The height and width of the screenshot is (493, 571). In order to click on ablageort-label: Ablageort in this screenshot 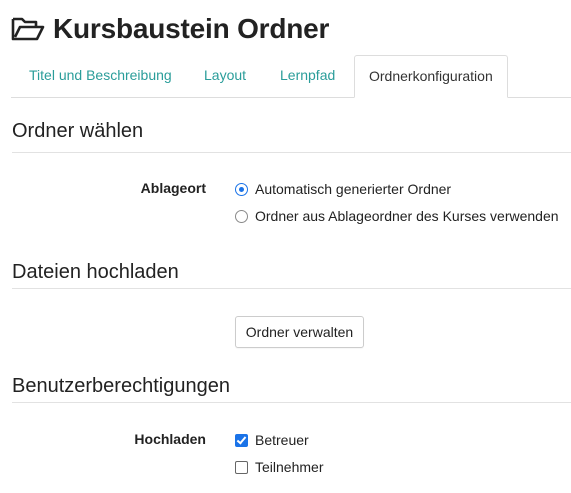, I will do `click(173, 188)`.